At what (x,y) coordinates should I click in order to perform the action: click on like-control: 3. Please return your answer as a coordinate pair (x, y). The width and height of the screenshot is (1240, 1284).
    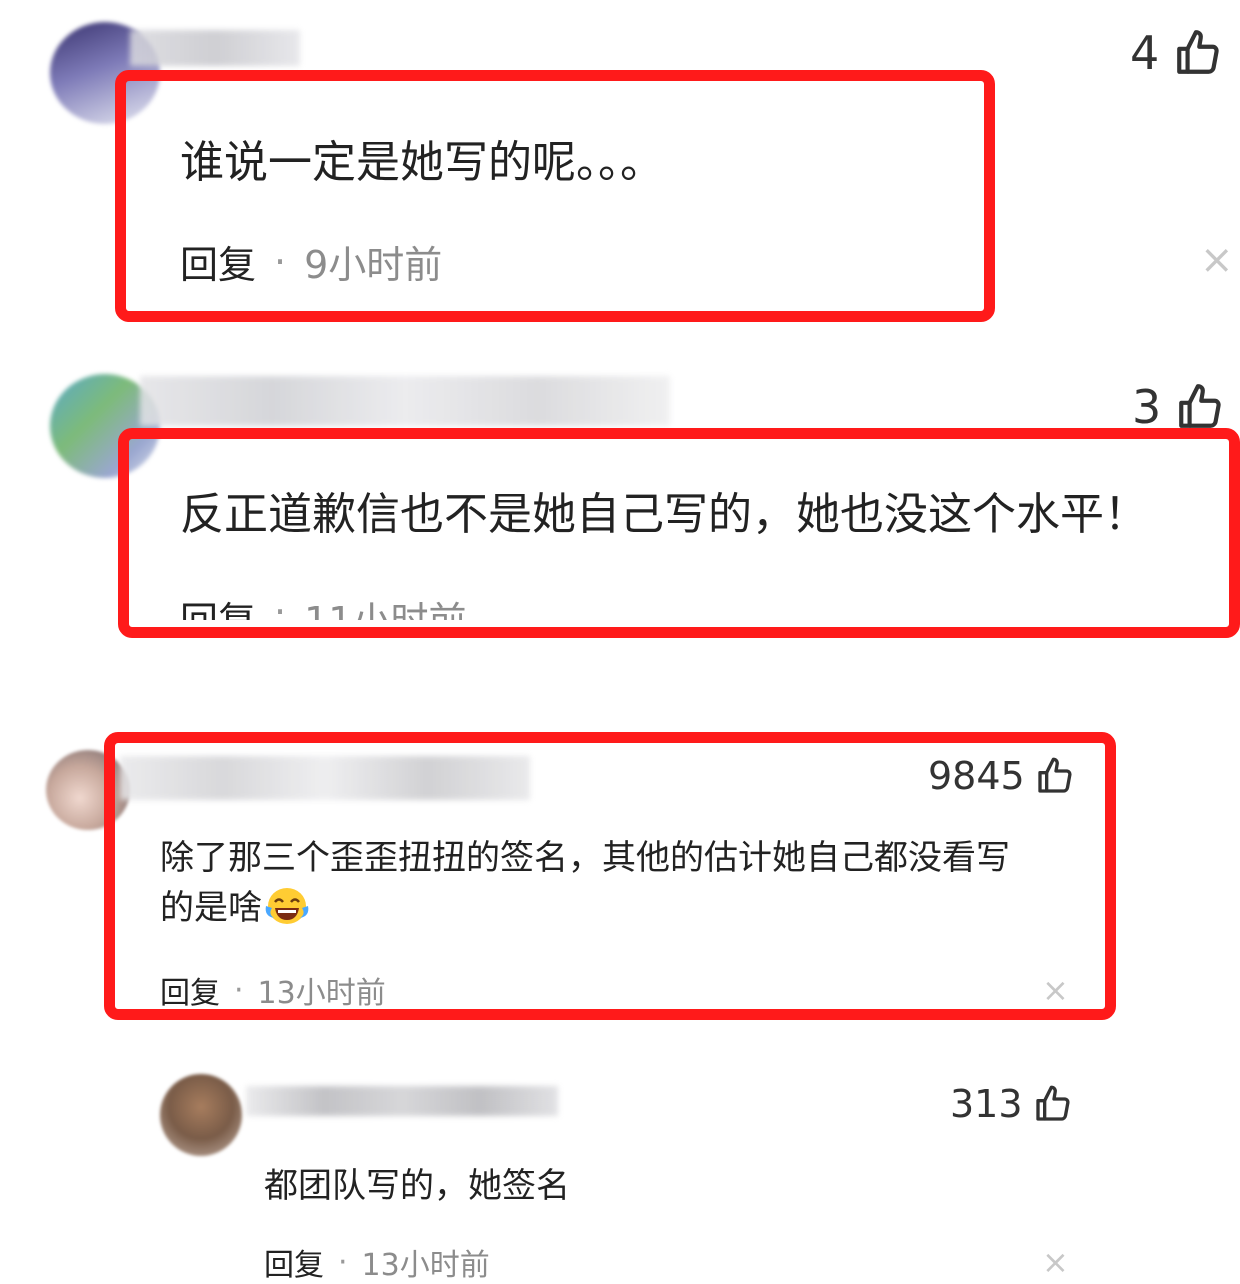
    Looking at the image, I should click on (1178, 407).